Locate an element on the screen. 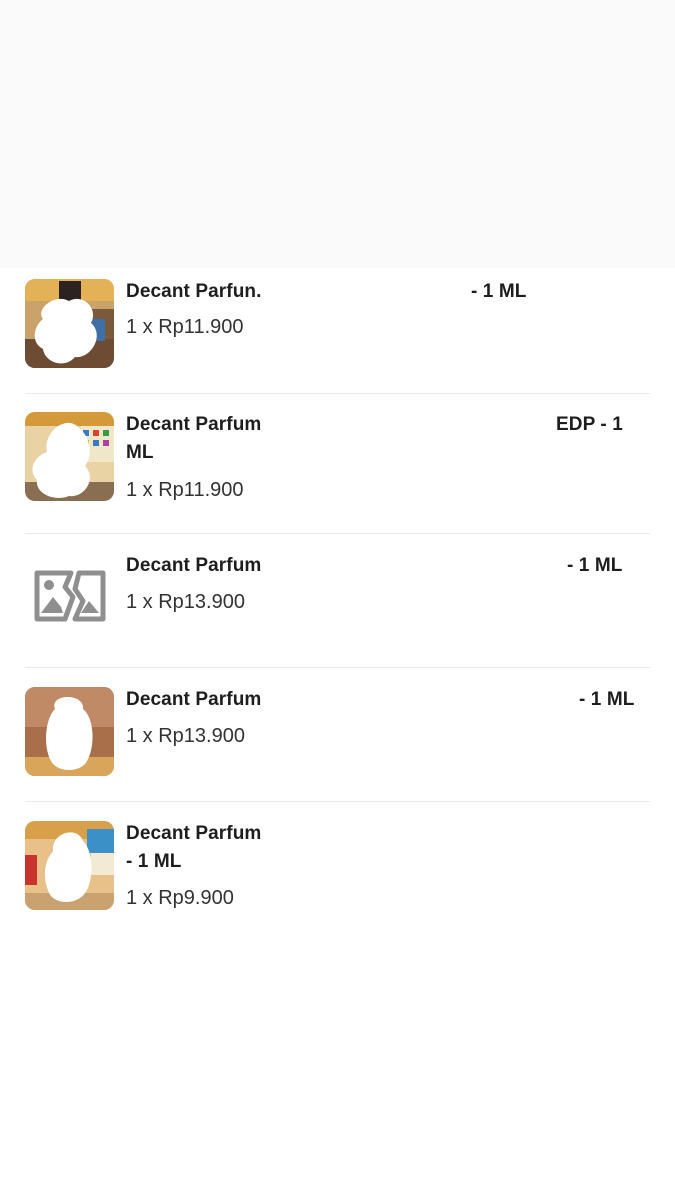  product-title: Decant Parfum EDP - 1 ML is located at coordinates (381, 439).